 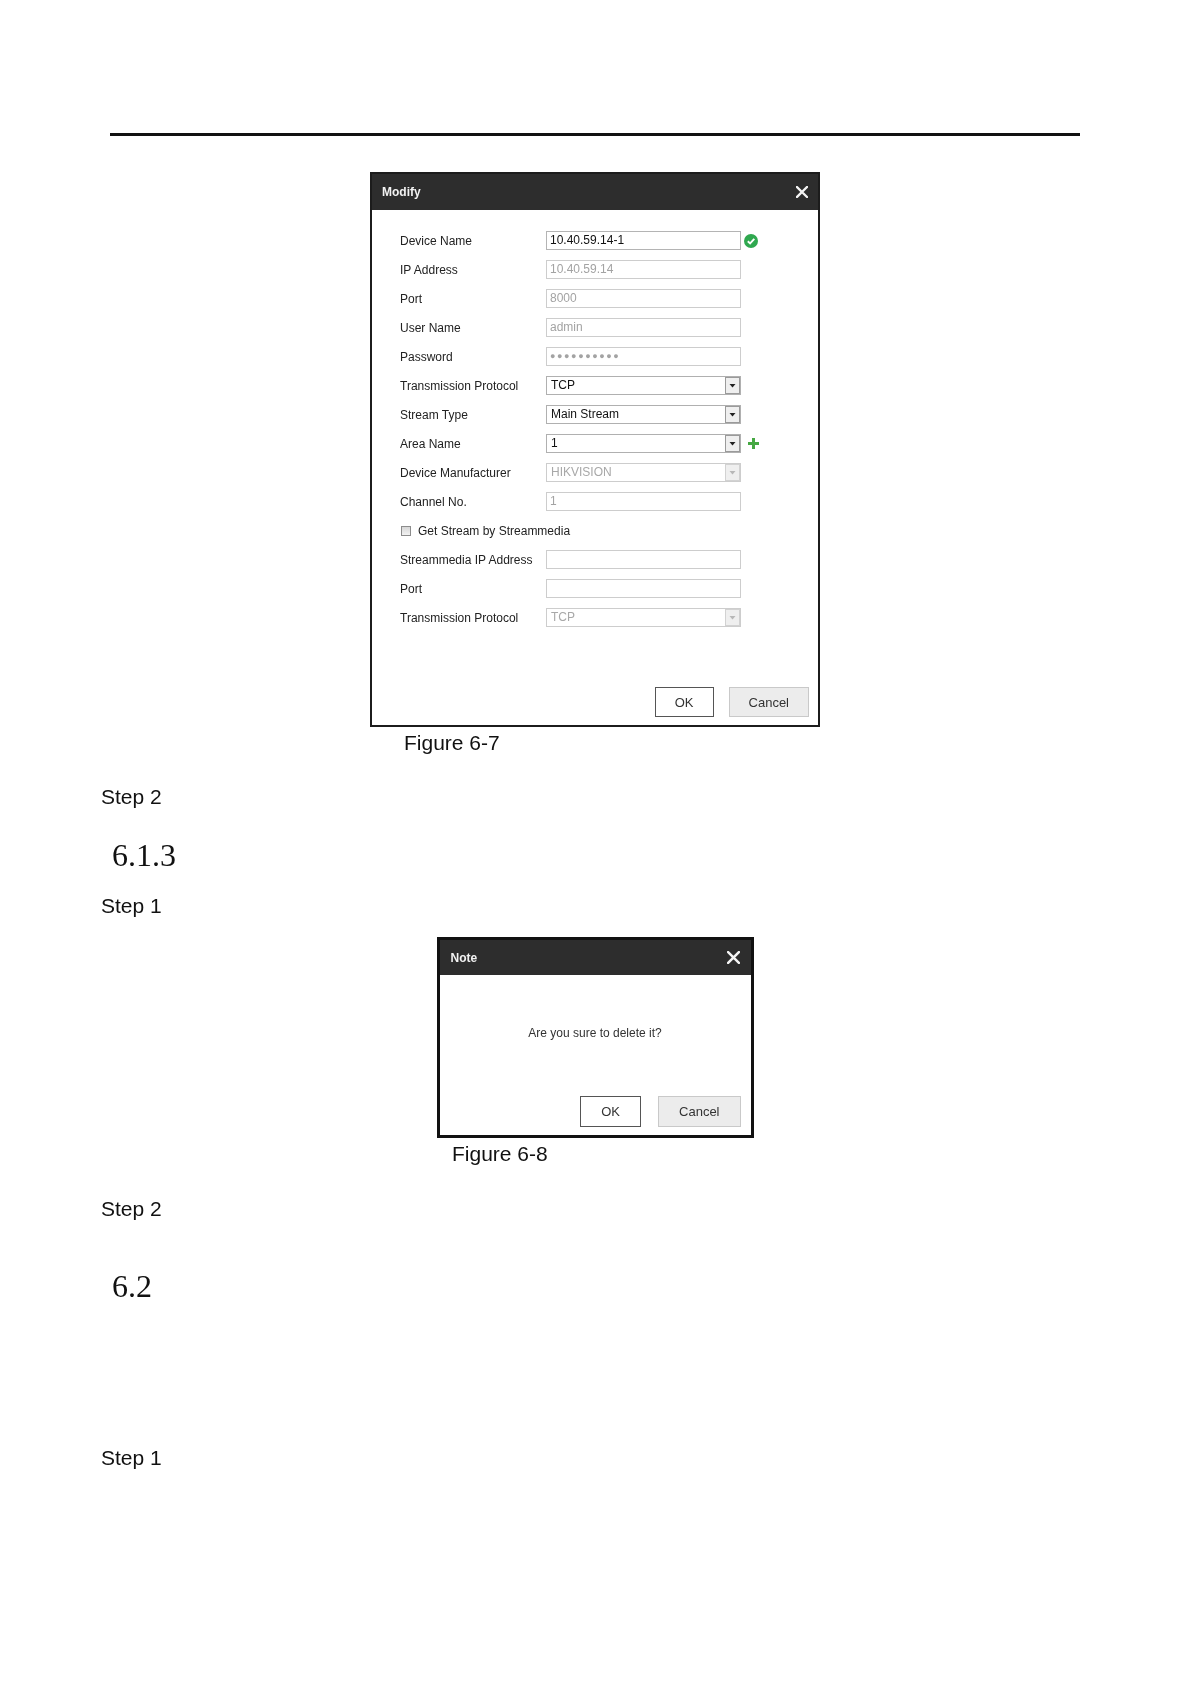 I want to click on plus-icon, so click(x=753, y=443).